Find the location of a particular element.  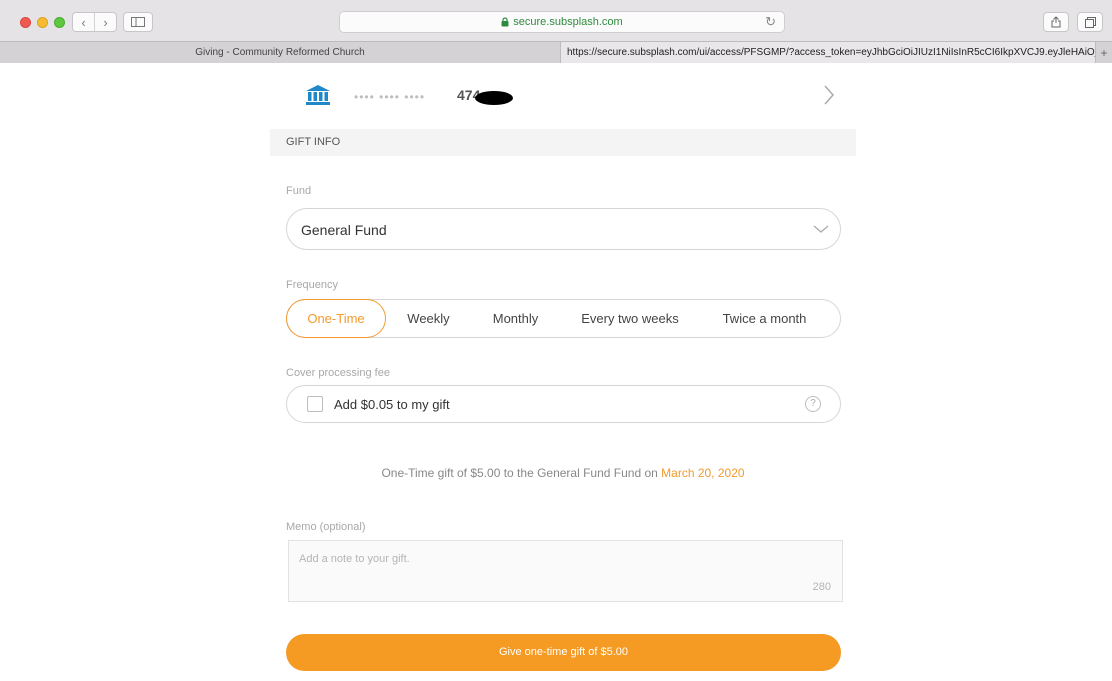

memo-label: Memo (optional) is located at coordinates (326, 527).